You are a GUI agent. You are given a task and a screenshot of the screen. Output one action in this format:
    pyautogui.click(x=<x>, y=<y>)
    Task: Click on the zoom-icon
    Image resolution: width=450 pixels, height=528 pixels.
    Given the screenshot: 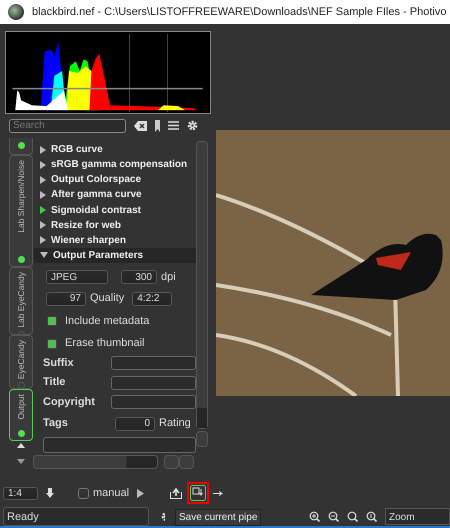 What is the action you would take?
    pyautogui.click(x=352, y=516)
    